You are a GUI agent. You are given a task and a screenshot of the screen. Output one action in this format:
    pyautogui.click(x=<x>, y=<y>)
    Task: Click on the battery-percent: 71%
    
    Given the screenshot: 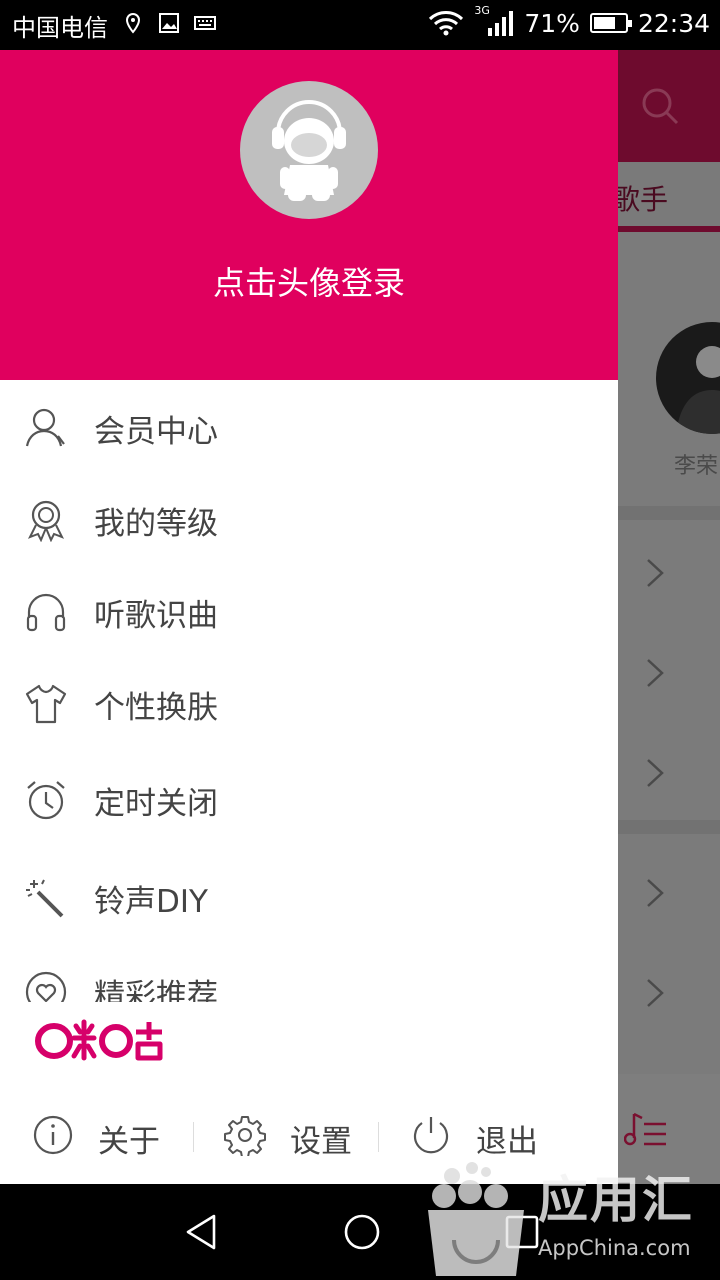 What is the action you would take?
    pyautogui.click(x=552, y=23)
    